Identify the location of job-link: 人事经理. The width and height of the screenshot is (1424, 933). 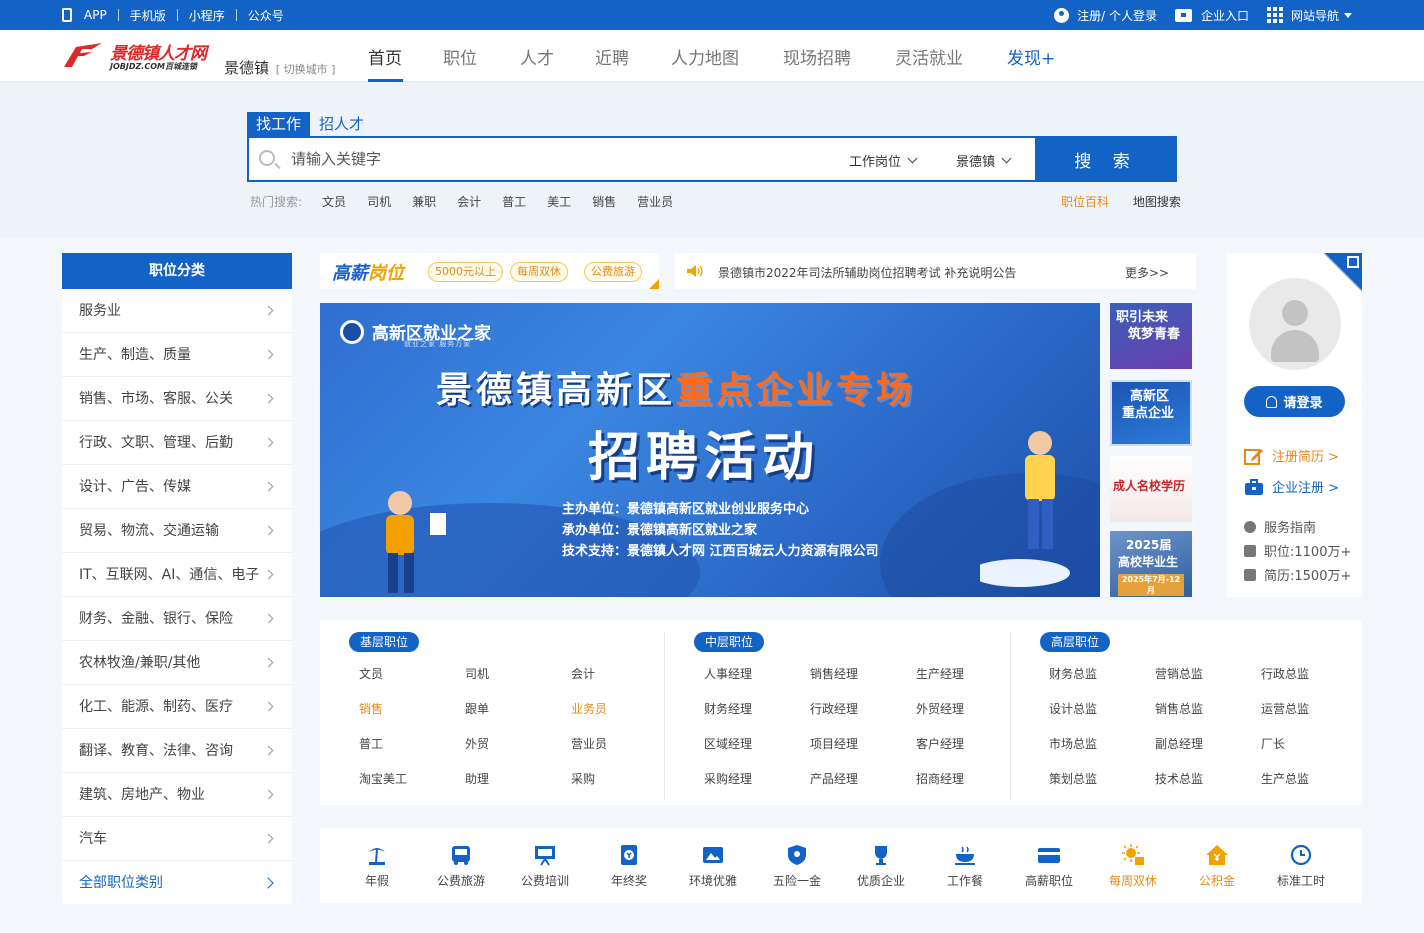
(728, 673).